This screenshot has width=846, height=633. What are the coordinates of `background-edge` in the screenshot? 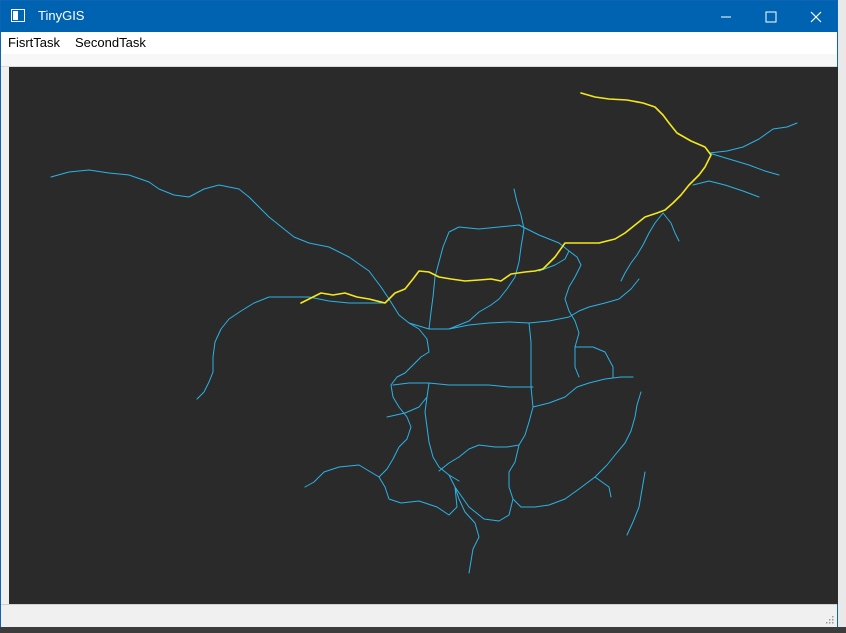 It's located at (842, 313).